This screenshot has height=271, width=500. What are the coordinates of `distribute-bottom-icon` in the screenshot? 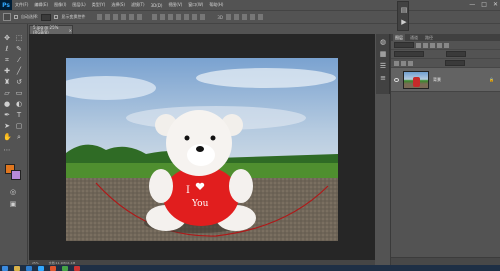 It's located at (171, 17).